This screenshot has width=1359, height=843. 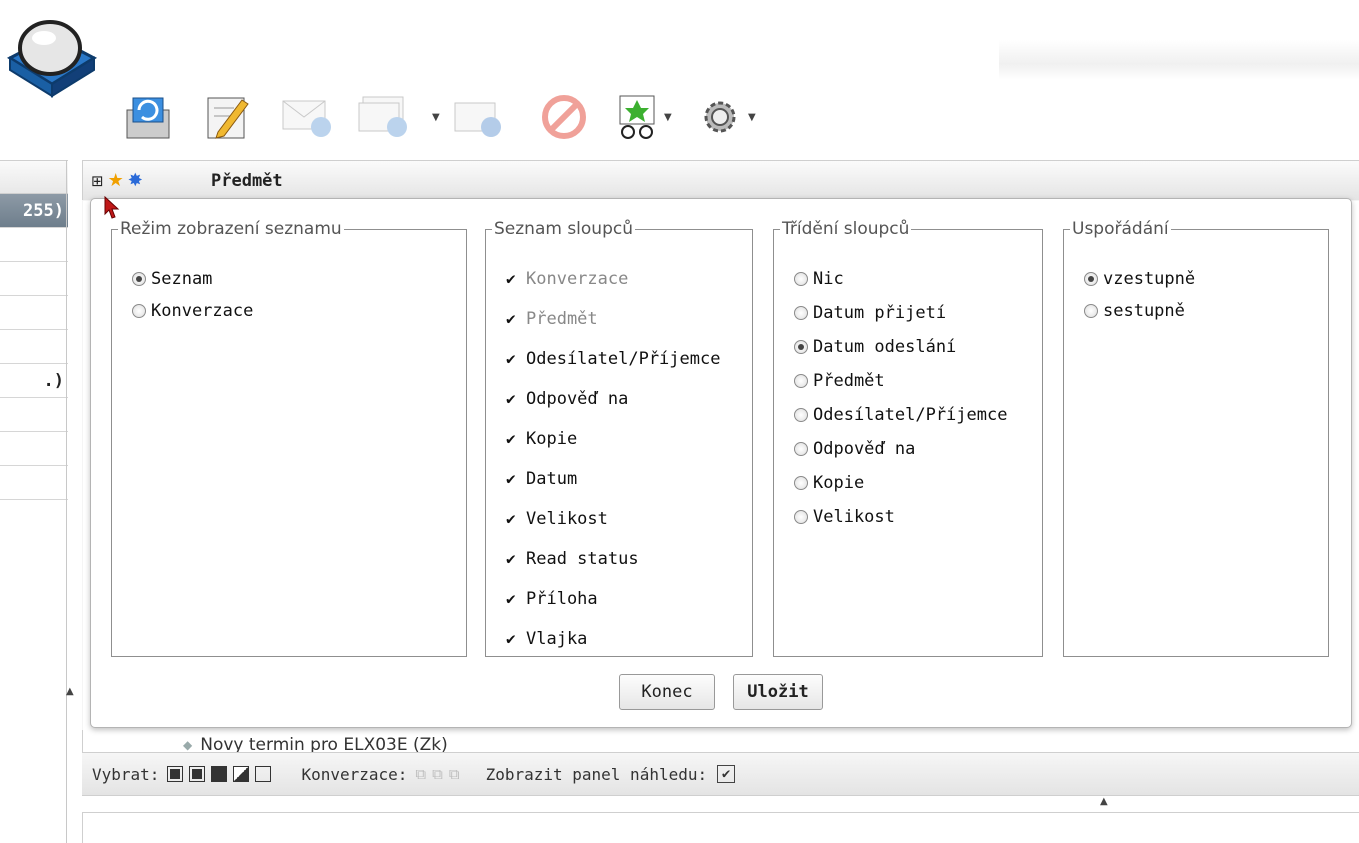 I want to click on settings-dropdown-icon: ▼, so click(x=752, y=117).